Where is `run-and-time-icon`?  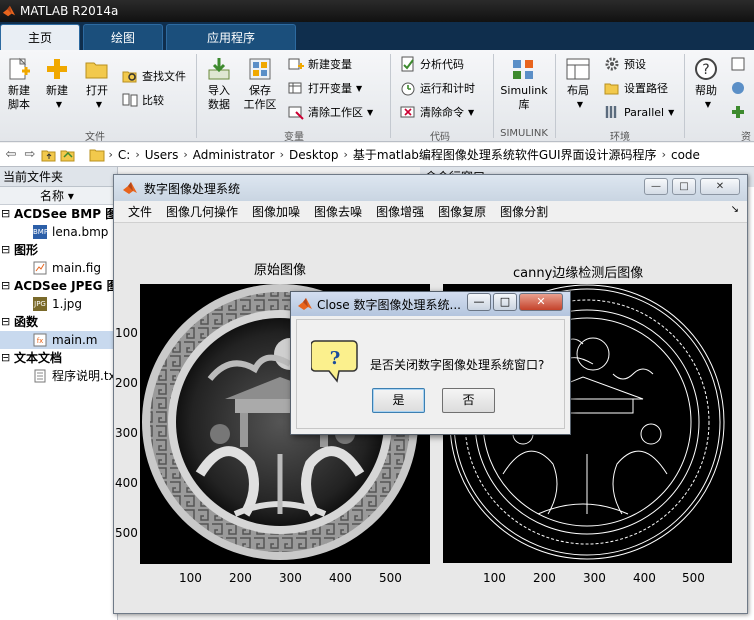
run-and-time-icon is located at coordinates (408, 89).